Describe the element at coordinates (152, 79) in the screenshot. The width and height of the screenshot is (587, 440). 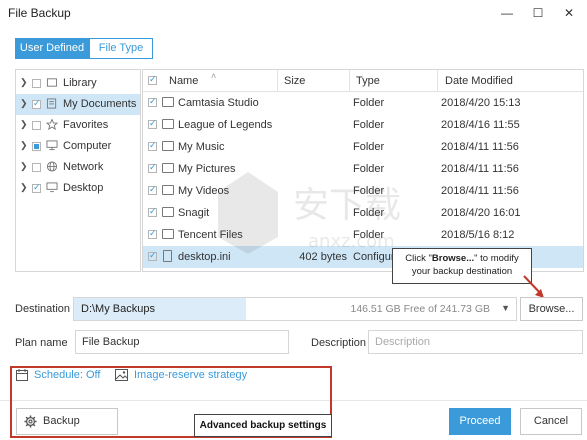
I see `select-all-checkbox: ✓` at that location.